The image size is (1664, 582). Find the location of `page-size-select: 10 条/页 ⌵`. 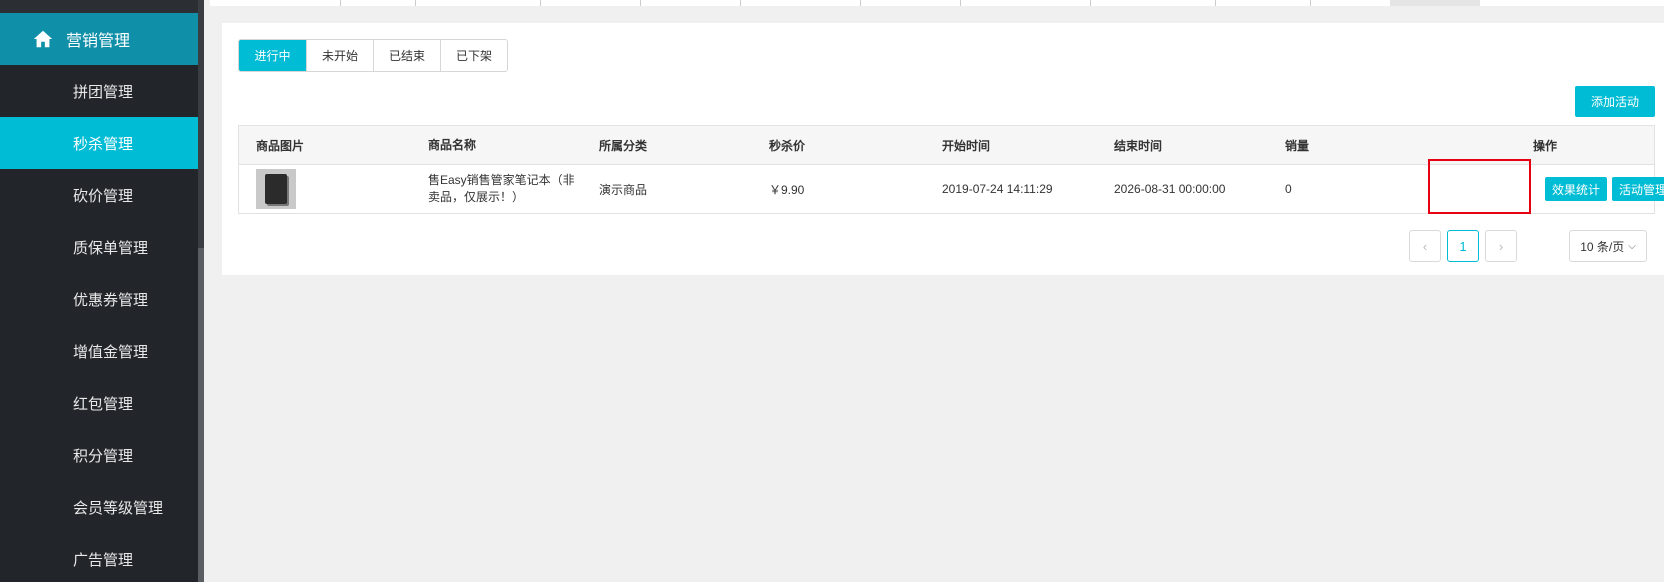

page-size-select: 10 条/页 ⌵ is located at coordinates (1608, 246).